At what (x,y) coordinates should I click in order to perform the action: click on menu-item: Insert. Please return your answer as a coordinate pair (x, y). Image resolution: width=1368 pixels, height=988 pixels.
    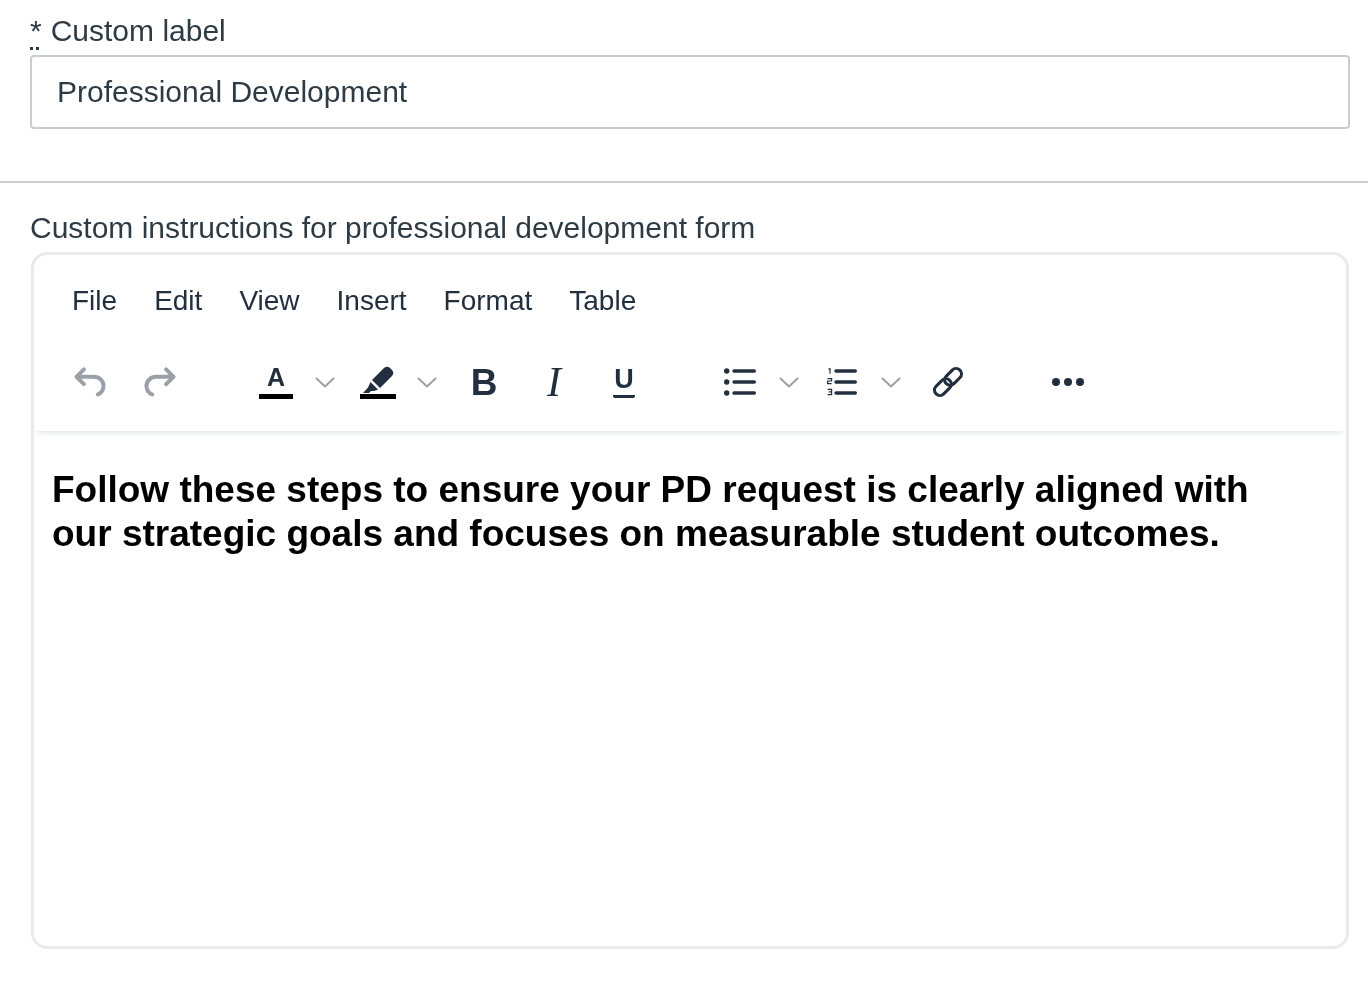
    Looking at the image, I should click on (371, 301).